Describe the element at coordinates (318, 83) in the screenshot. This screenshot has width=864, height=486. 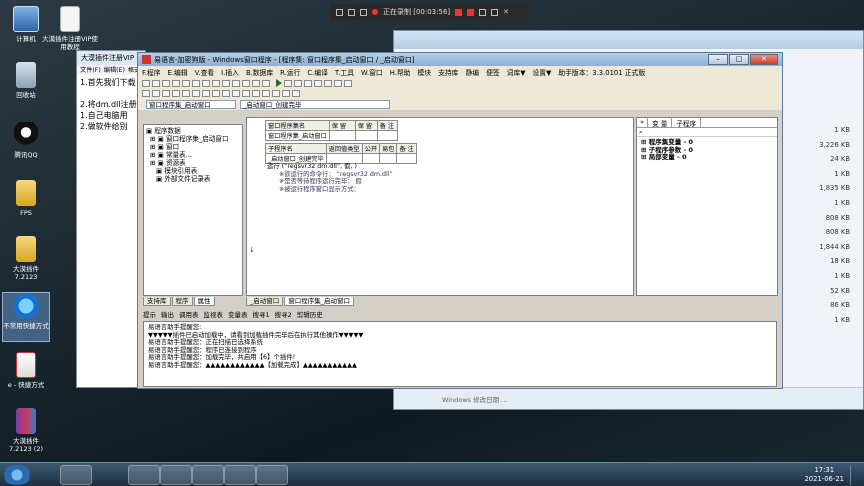
I see `breakpoint-icon` at that location.